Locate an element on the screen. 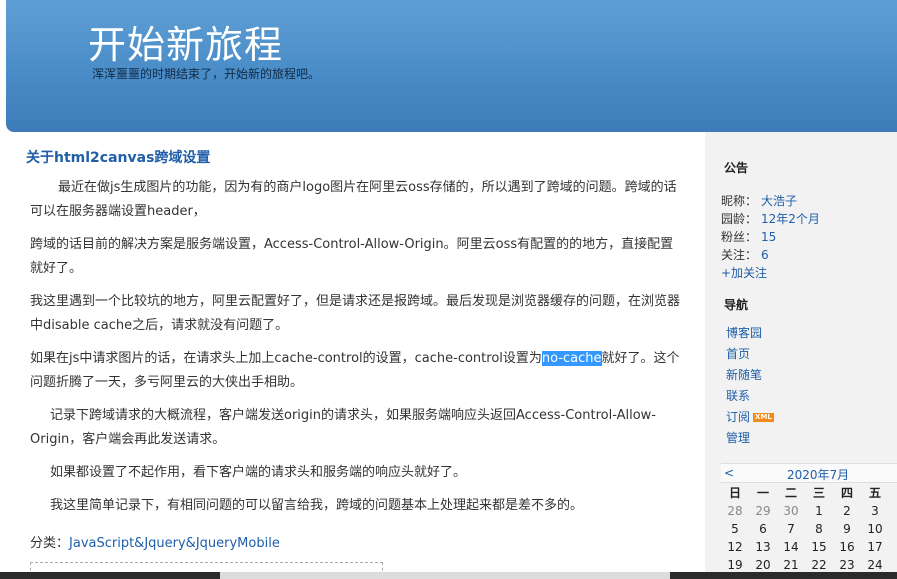 Image resolution: width=897 pixels, height=579 pixels. calendar-day: 29 is located at coordinates (763, 511).